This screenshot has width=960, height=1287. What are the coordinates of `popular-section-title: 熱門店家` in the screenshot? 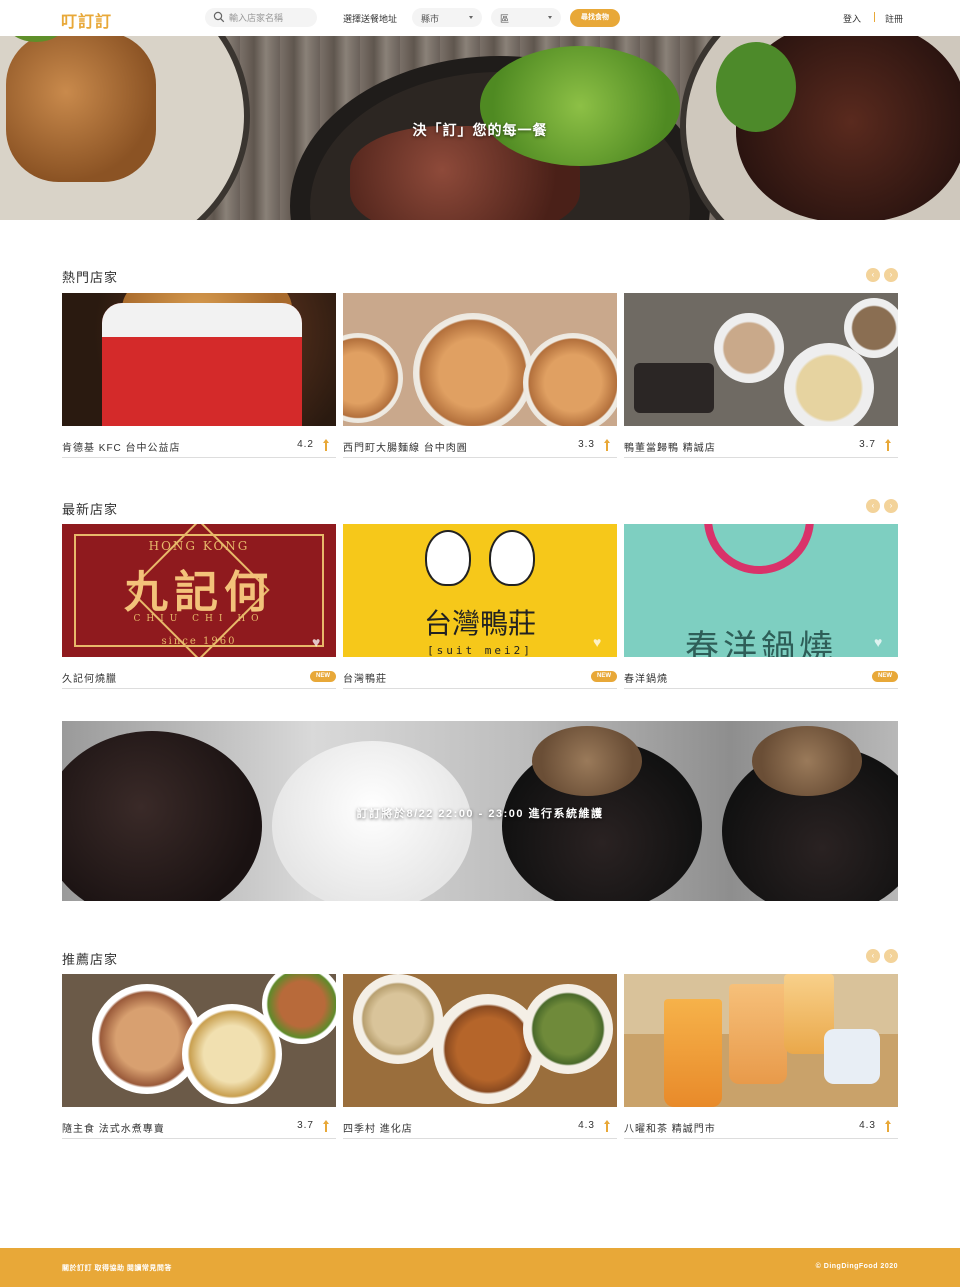 It's located at (90, 277).